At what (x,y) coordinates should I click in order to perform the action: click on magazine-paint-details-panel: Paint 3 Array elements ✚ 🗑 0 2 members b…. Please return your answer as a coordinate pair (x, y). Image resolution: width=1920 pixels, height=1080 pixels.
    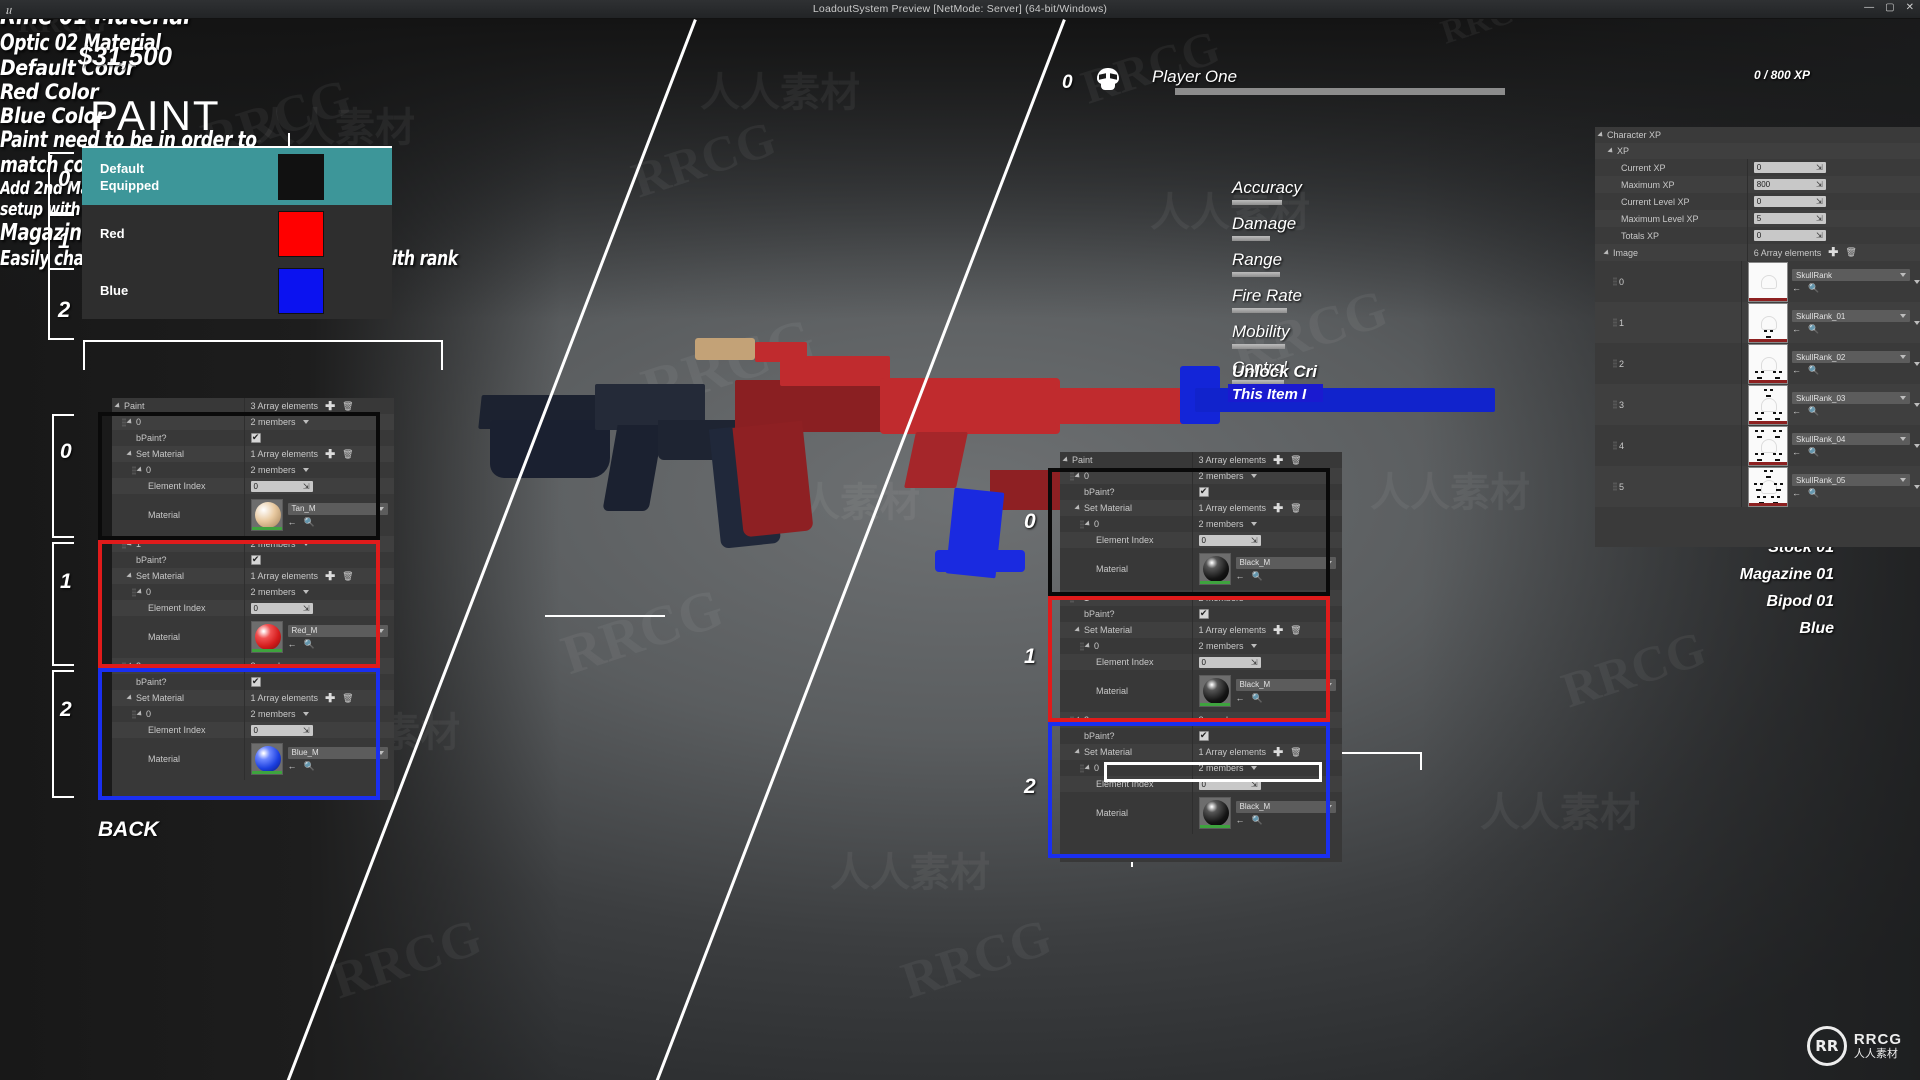
    Looking at the image, I should click on (1201, 657).